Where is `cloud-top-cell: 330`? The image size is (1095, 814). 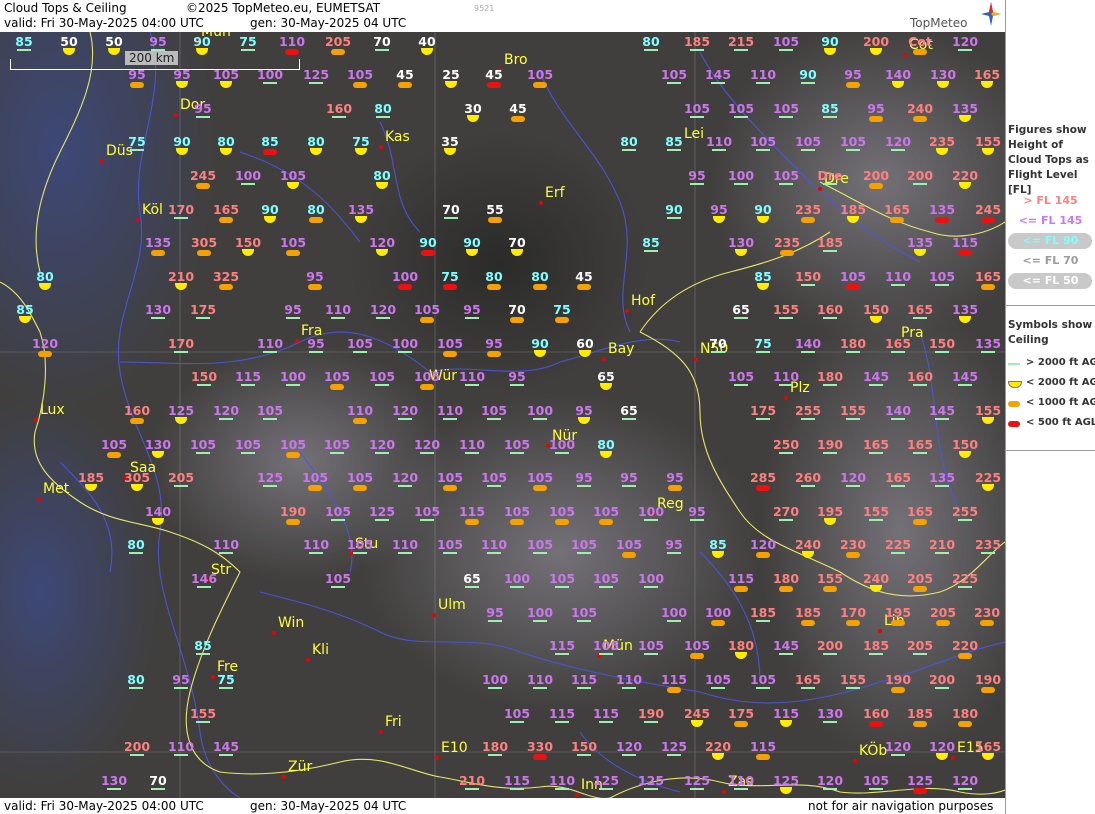 cloud-top-cell: 330 is located at coordinates (540, 752).